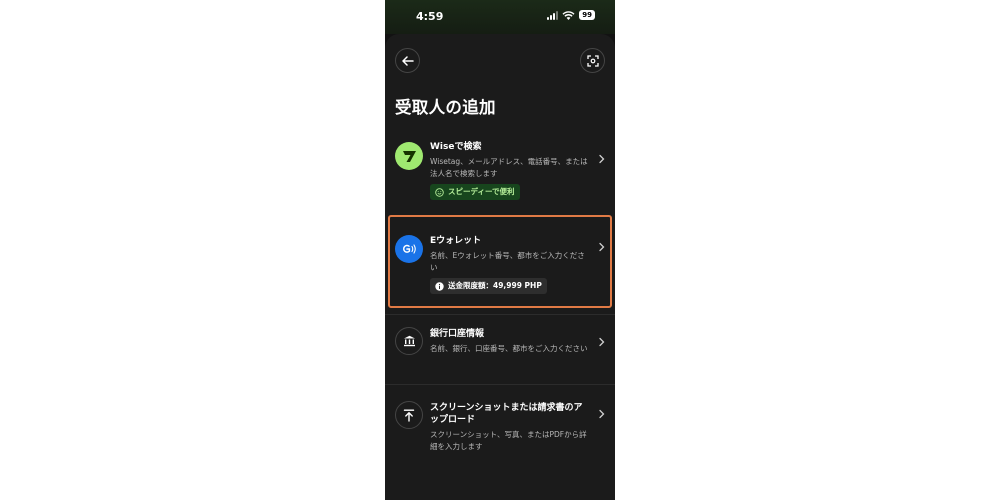 This screenshot has width=1000, height=500. Describe the element at coordinates (509, 348) in the screenshot. I see `option-description: 名前、銀行、口座番号、都市をご入力ください` at that location.